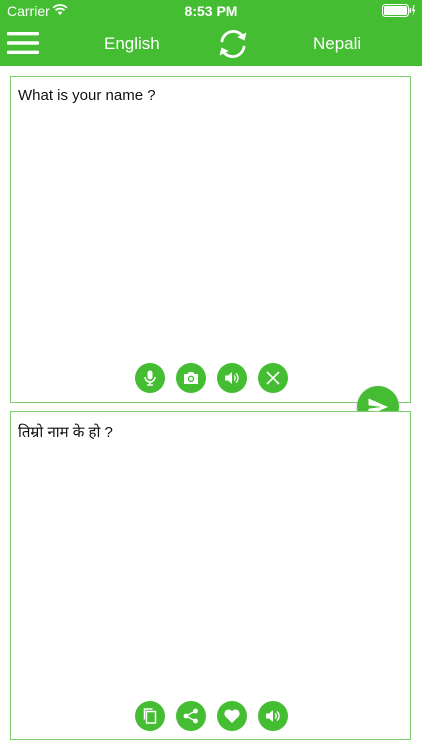 The width and height of the screenshot is (422, 750). I want to click on share-icon, so click(190, 716).